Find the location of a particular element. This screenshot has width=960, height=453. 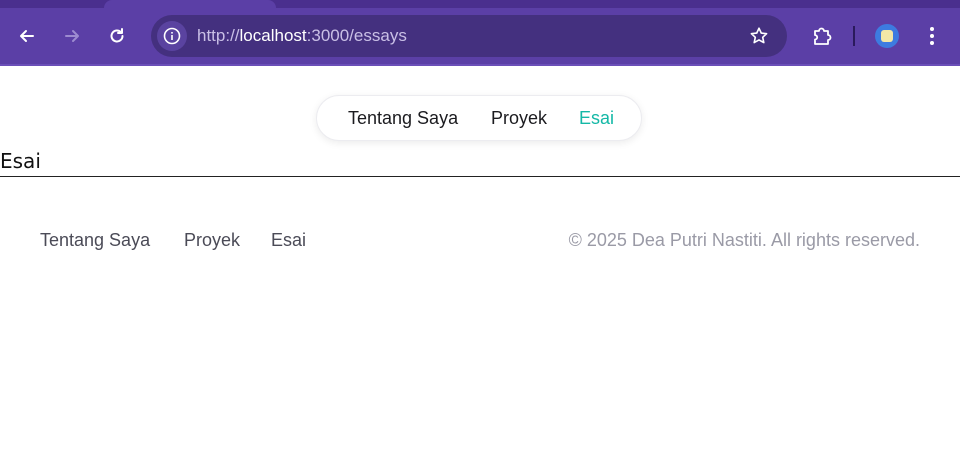

browser-menu-button is located at coordinates (932, 36).